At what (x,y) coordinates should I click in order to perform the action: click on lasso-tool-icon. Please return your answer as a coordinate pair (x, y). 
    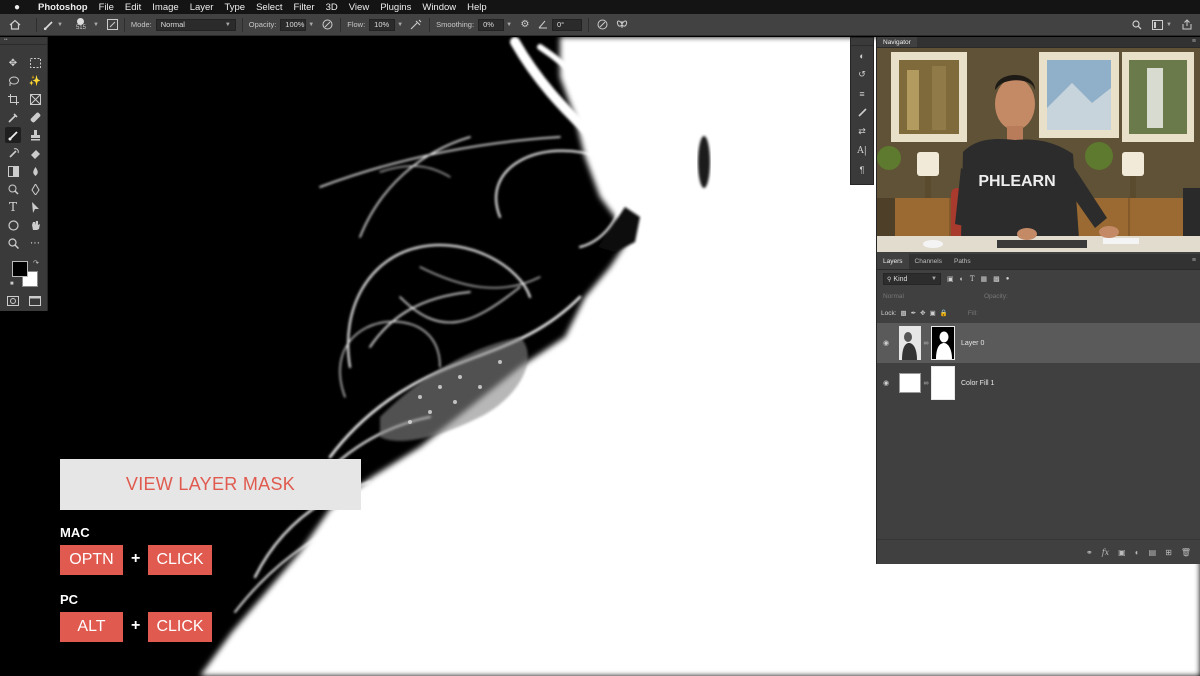
    Looking at the image, I should click on (13, 81).